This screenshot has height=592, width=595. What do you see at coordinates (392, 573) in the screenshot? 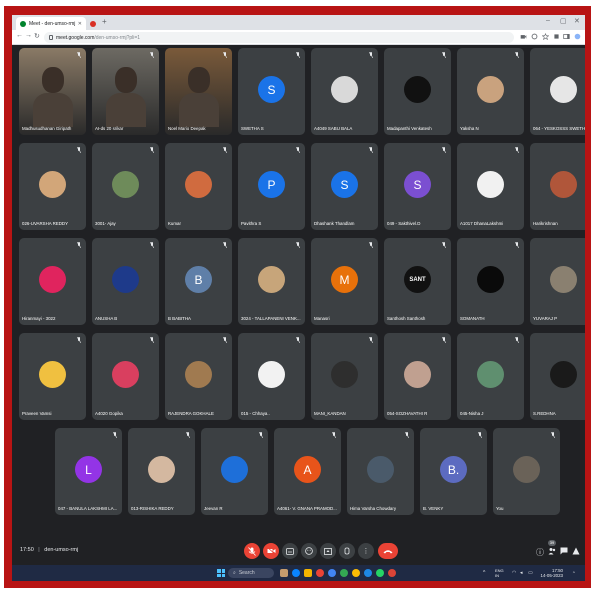
I see `app-red2-icon` at bounding box center [392, 573].